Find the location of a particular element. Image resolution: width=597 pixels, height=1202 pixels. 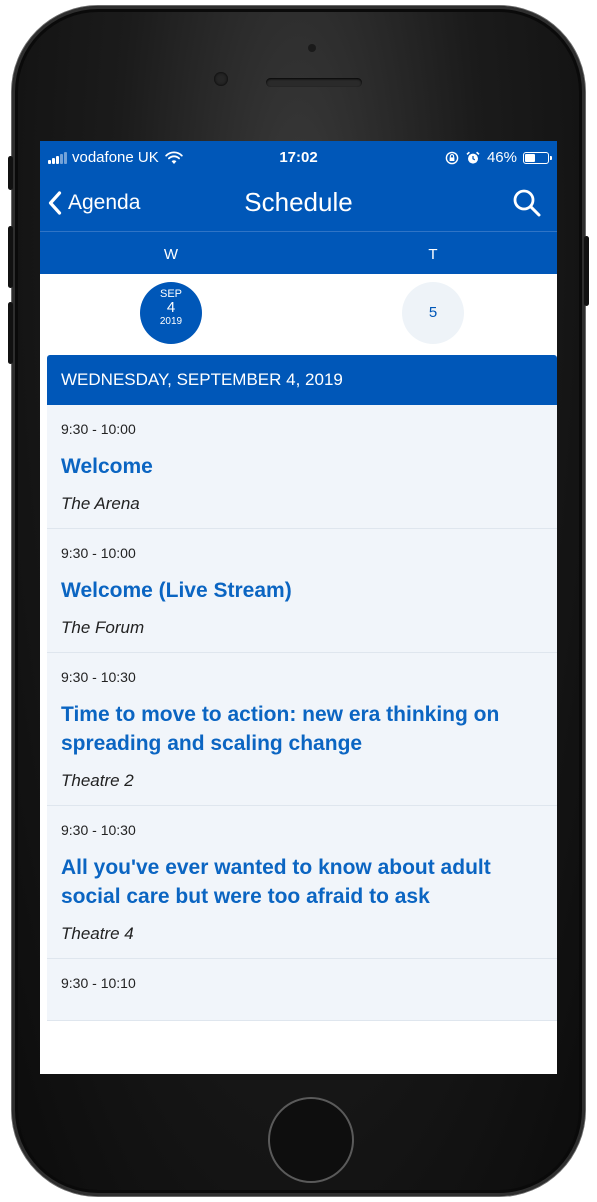

battery-icon is located at coordinates (537, 157).